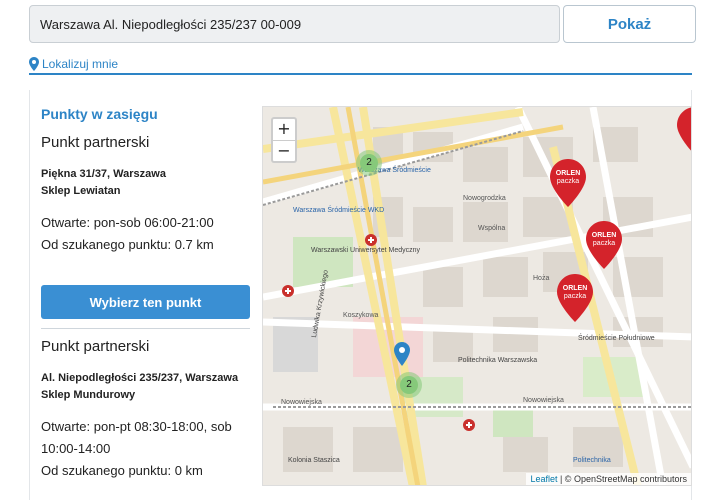 This screenshot has height=500, width=720. Describe the element at coordinates (361, 315) in the screenshot. I see `map-label-street: Koszykowa` at that location.